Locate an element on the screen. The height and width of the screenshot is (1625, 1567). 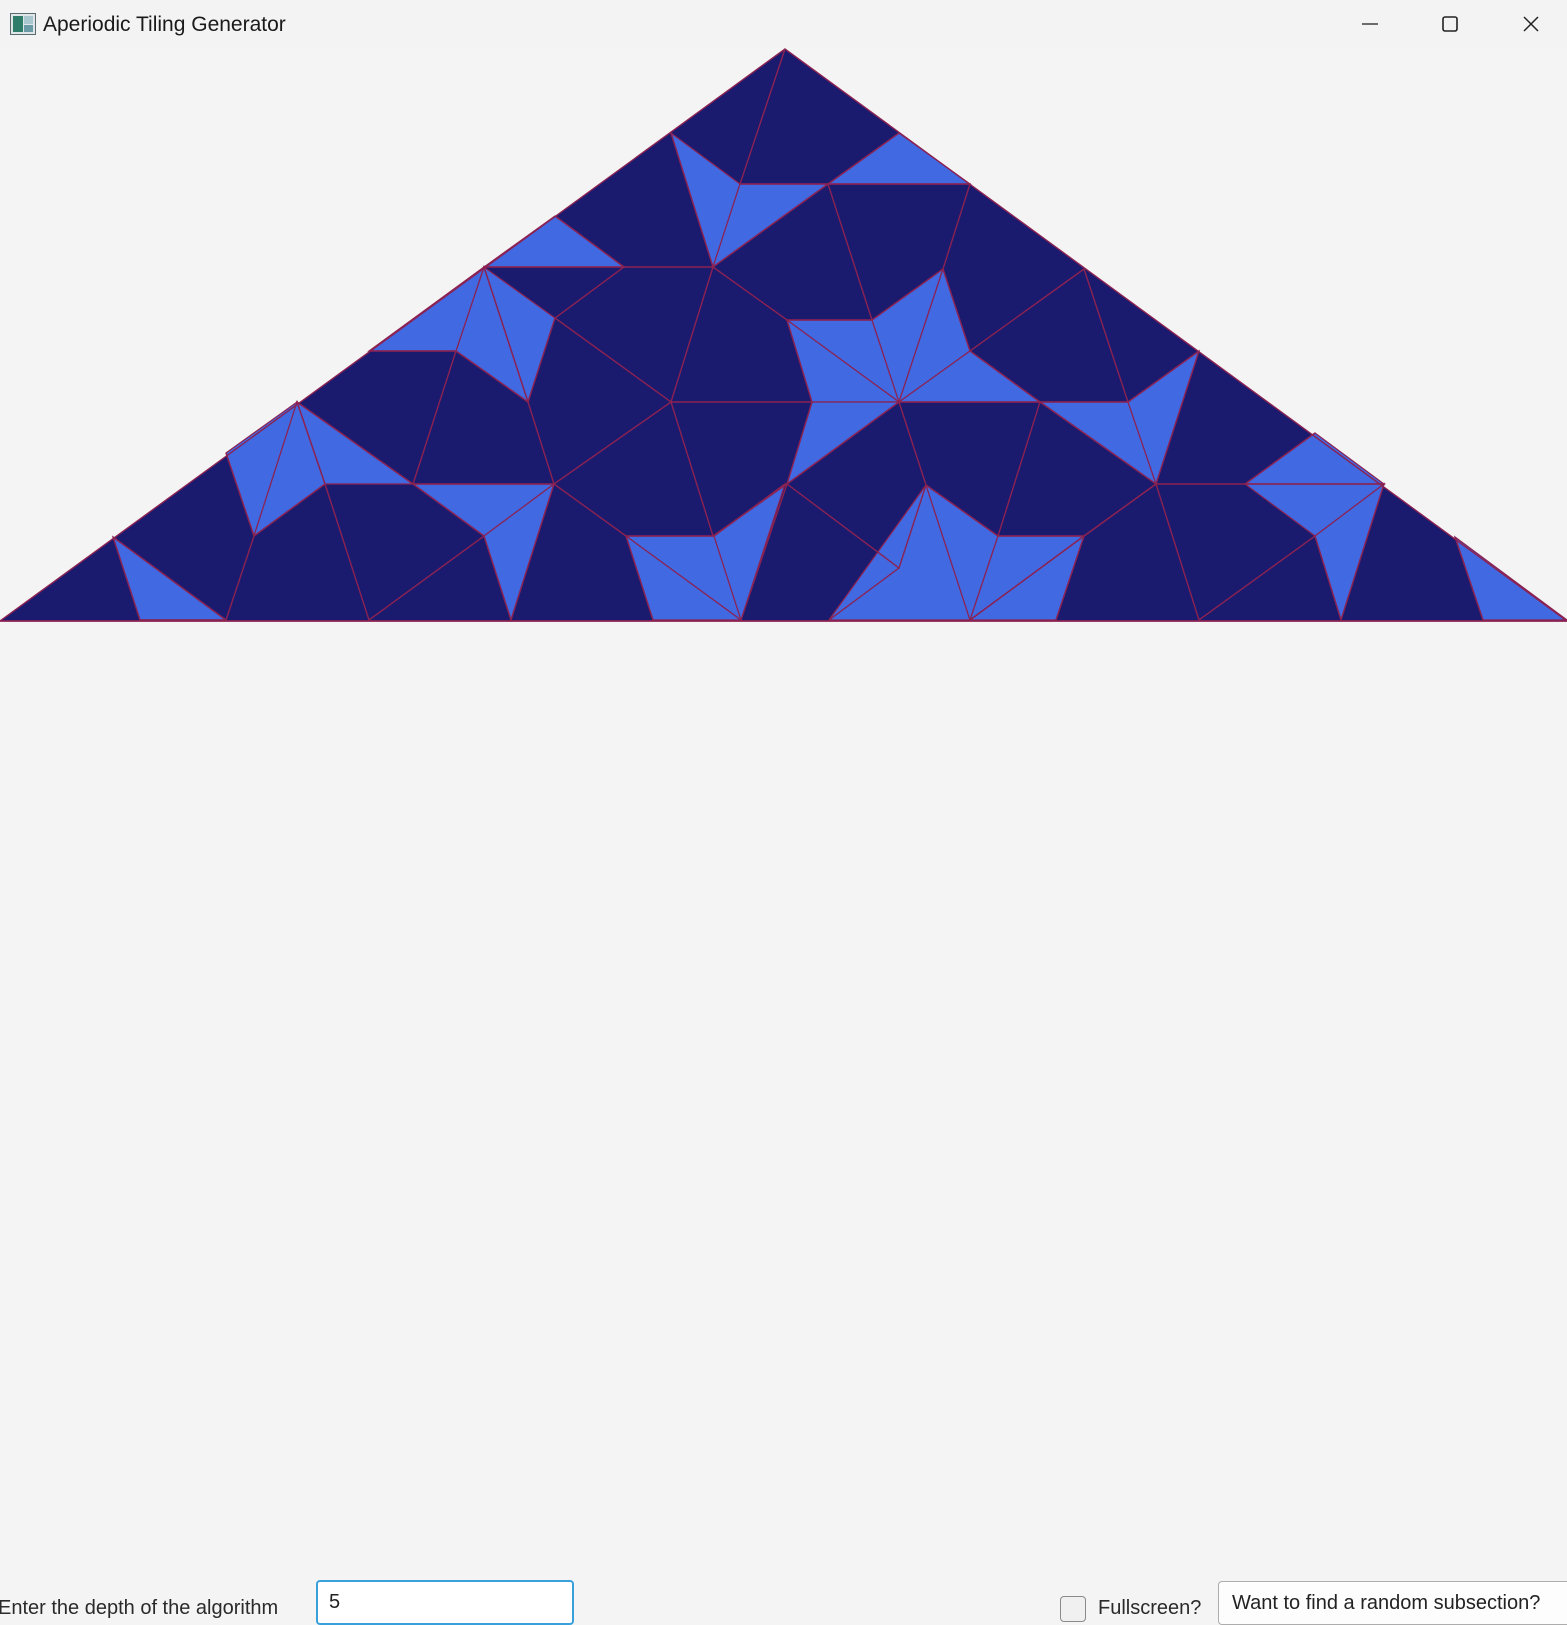
maximize-icon is located at coordinates (1450, 24).